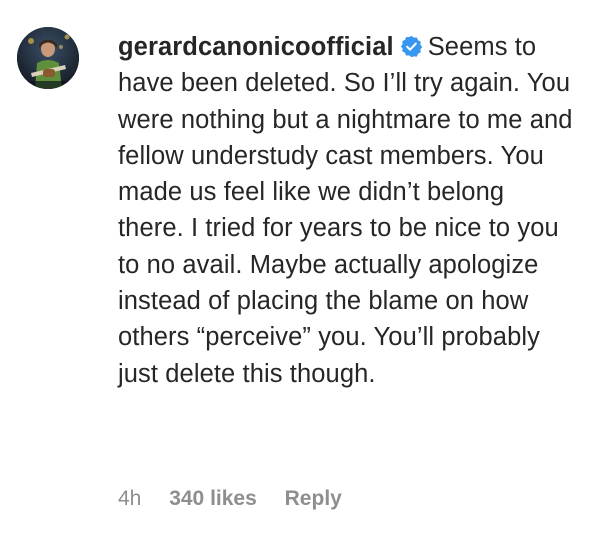 The width and height of the screenshot is (590, 544). What do you see at coordinates (213, 499) in the screenshot?
I see `comment-likes-count: 340 likes` at bounding box center [213, 499].